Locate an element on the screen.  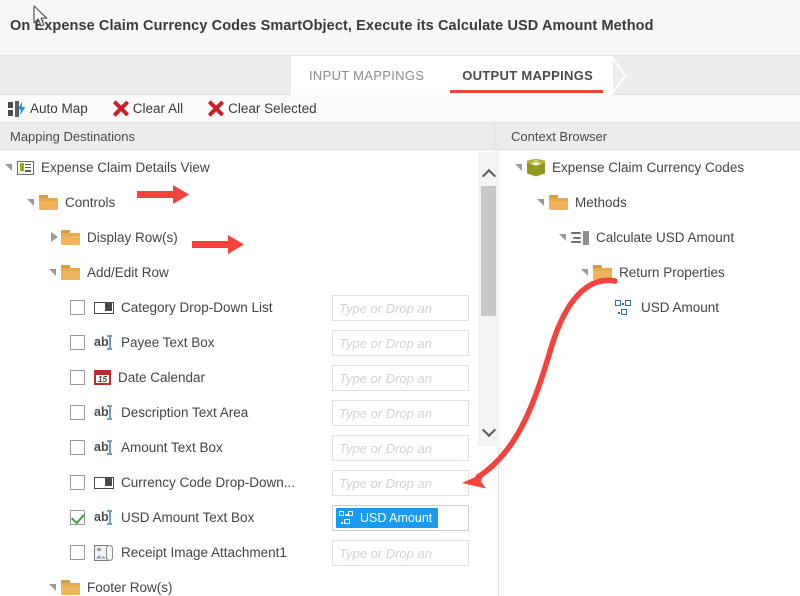
context-tree-node: Expense Claim Currency Codes is located at coordinates (650, 167).